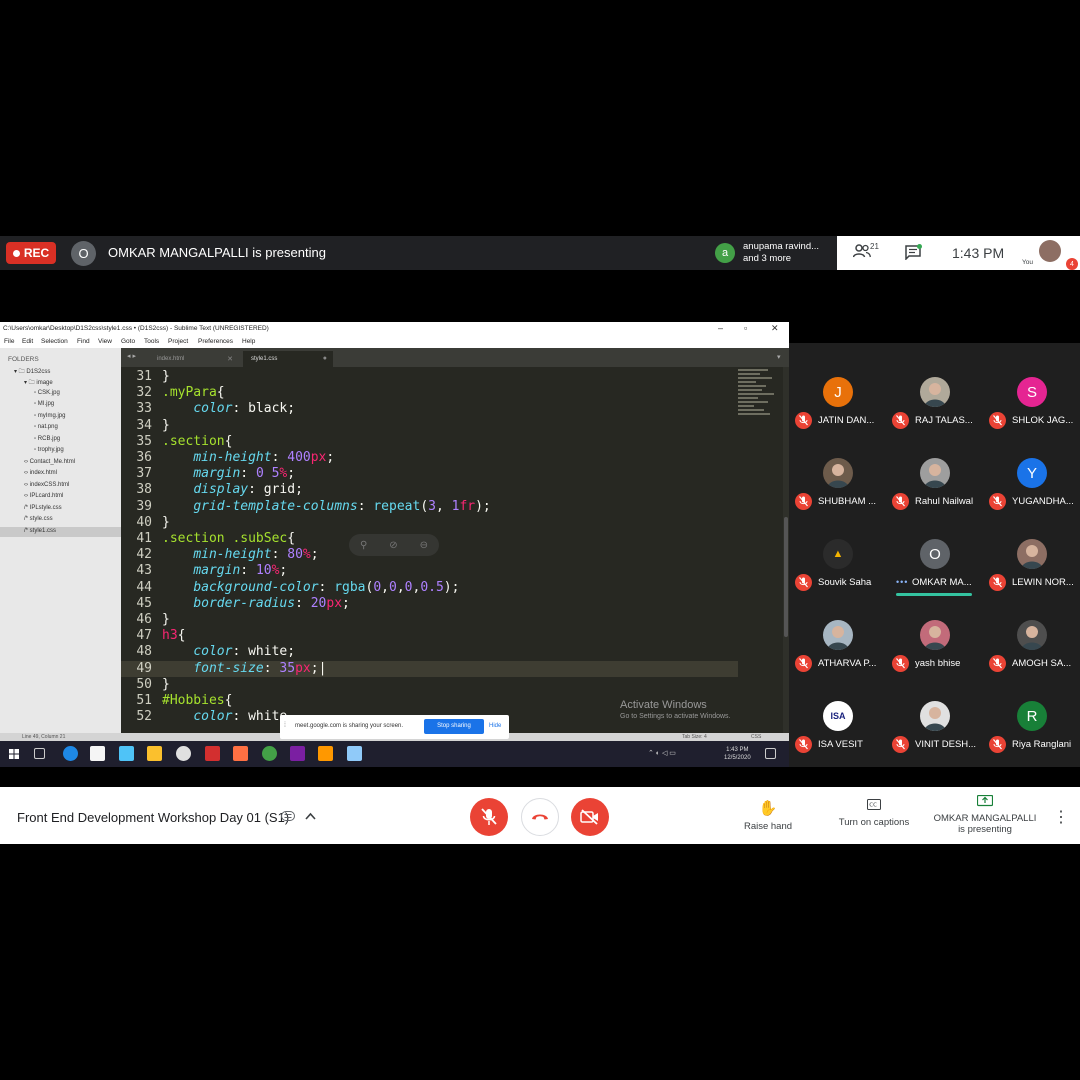  I want to click on code-line: 45 border-radius: 20px;, so click(429, 604).